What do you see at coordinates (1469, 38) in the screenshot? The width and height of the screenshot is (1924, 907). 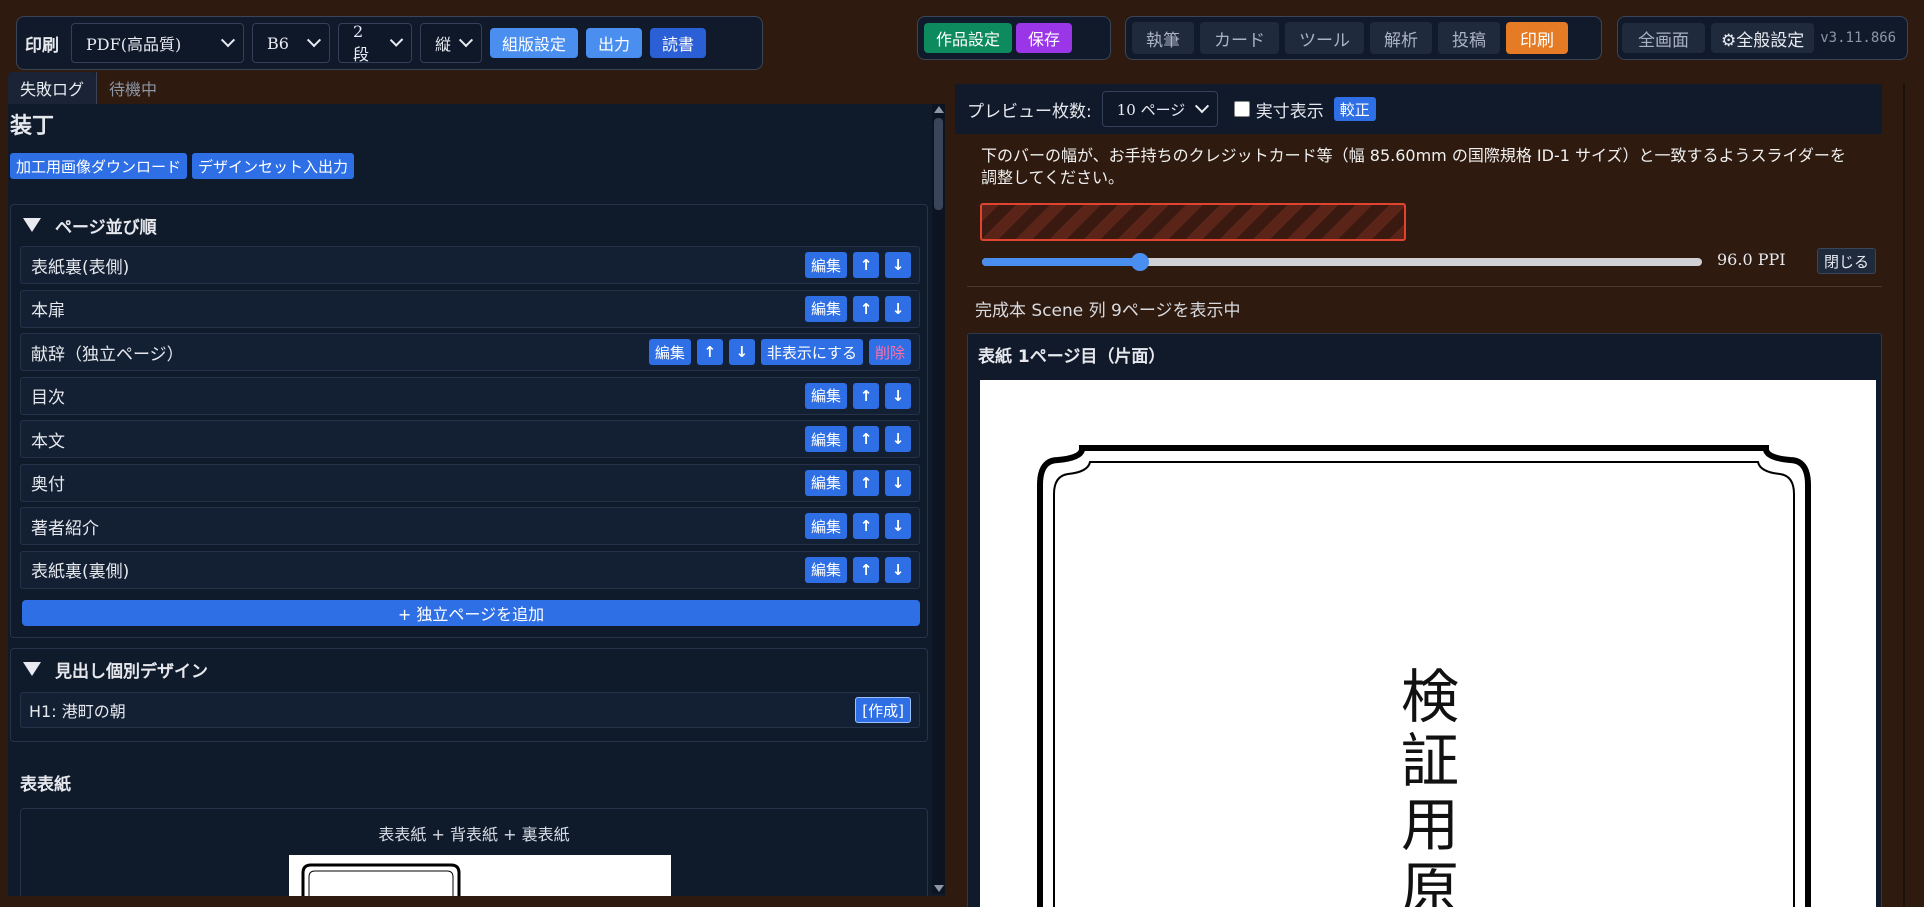 I see `nav-tab-4: 投稿` at bounding box center [1469, 38].